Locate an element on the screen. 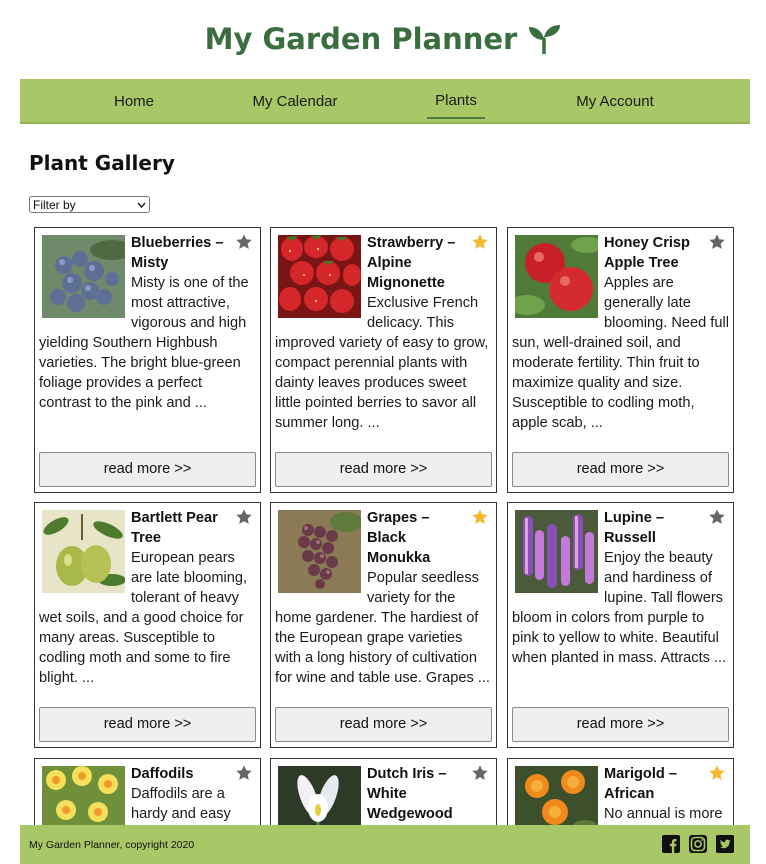  nav-item-plants: Plants is located at coordinates (456, 101).